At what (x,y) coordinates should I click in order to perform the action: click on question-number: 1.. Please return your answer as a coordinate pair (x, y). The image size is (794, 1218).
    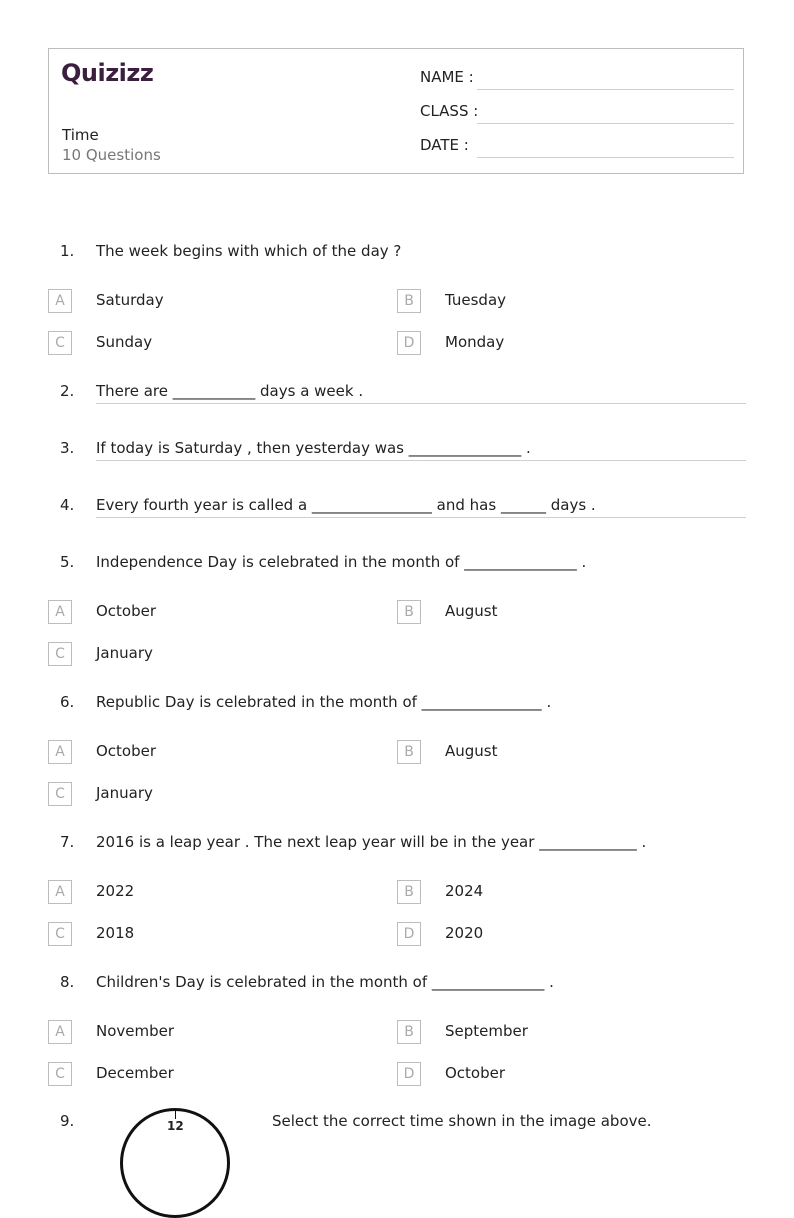
    Looking at the image, I should click on (67, 251).